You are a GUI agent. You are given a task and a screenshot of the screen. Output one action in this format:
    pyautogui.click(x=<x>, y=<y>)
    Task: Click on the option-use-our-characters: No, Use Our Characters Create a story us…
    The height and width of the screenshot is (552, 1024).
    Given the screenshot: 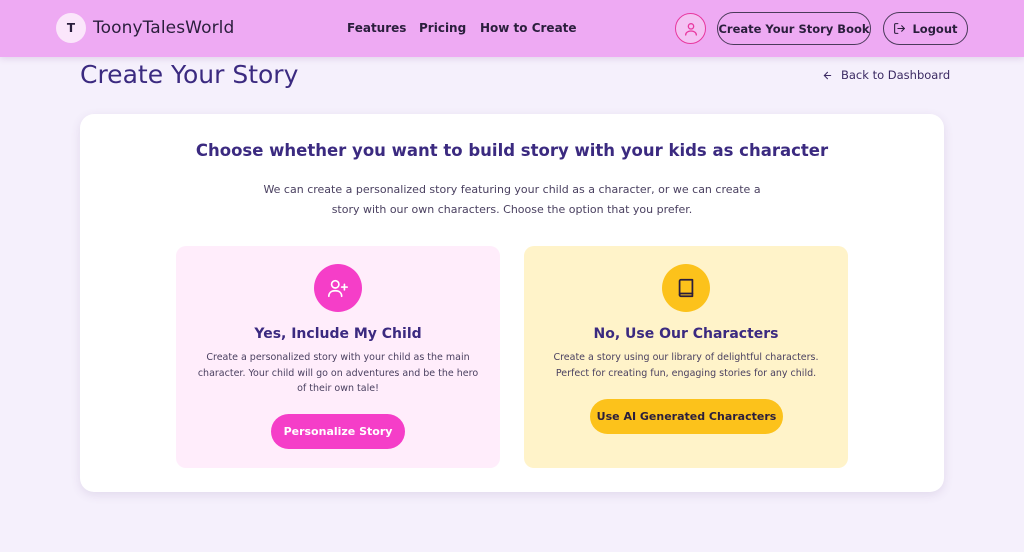 What is the action you would take?
    pyautogui.click(x=686, y=357)
    